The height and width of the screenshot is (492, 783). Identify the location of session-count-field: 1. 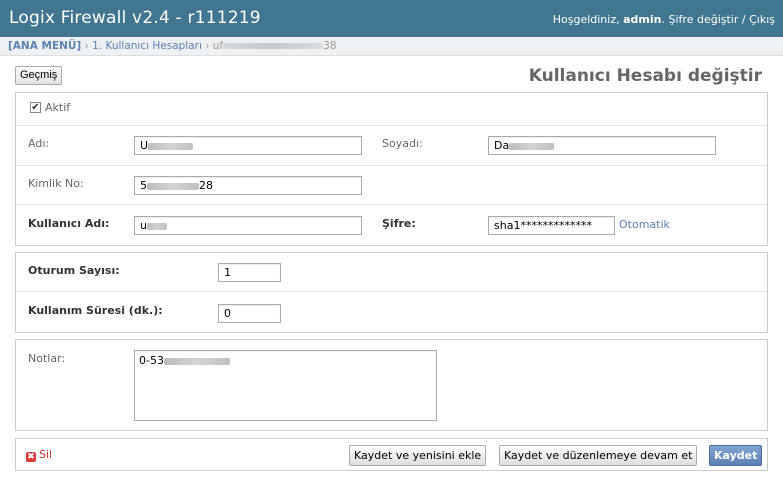
(249, 272).